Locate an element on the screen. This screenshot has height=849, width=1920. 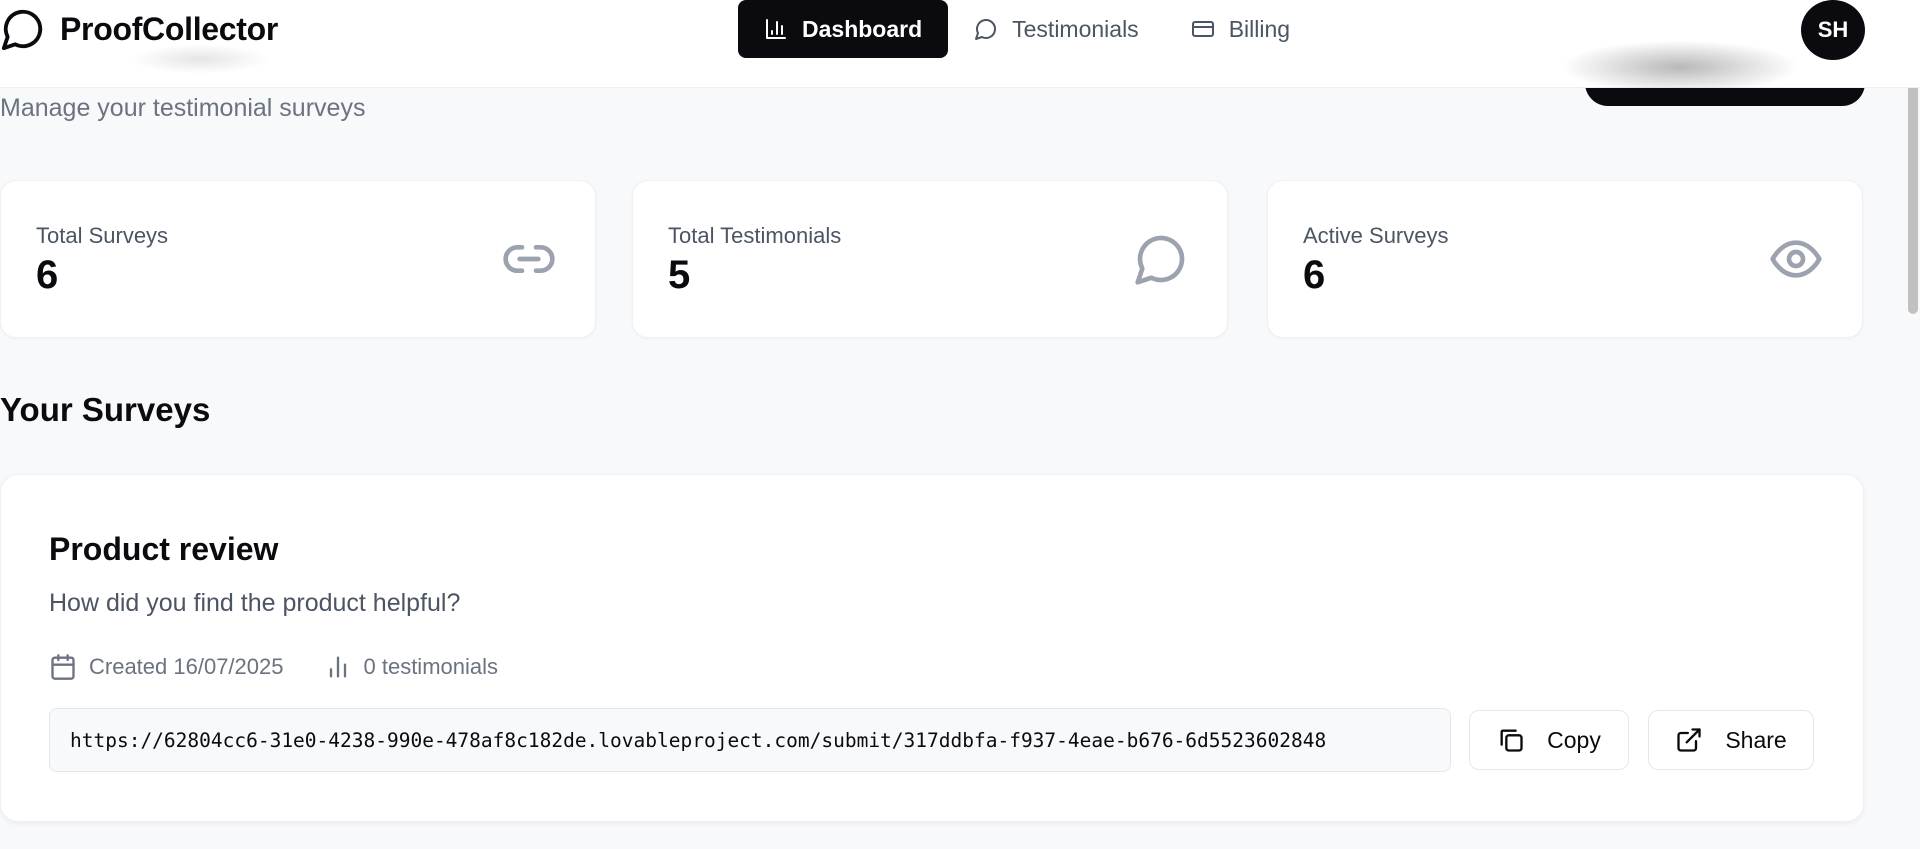
brand-logo: ProofCollector is located at coordinates (139, 29).